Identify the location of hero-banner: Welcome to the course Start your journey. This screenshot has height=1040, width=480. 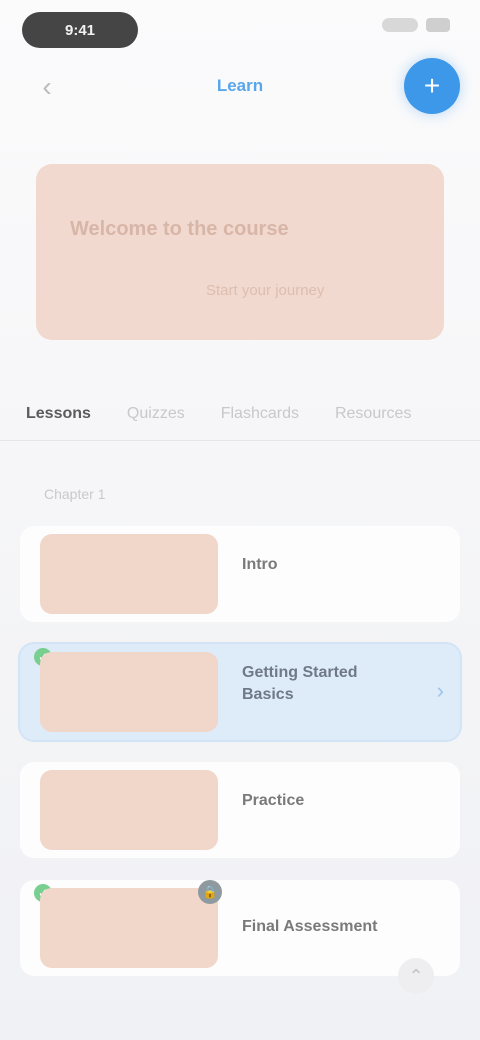
(240, 252).